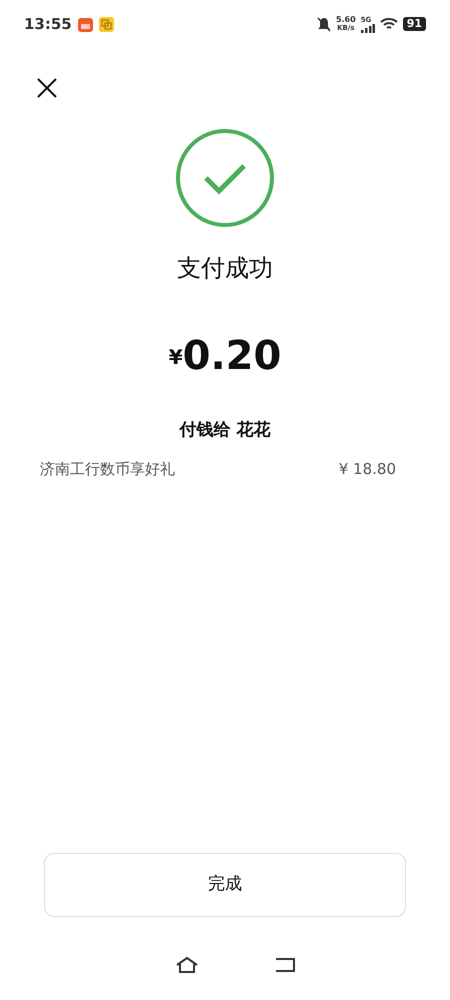  I want to click on item-name: 济南工行数币享好礼, so click(107, 469).